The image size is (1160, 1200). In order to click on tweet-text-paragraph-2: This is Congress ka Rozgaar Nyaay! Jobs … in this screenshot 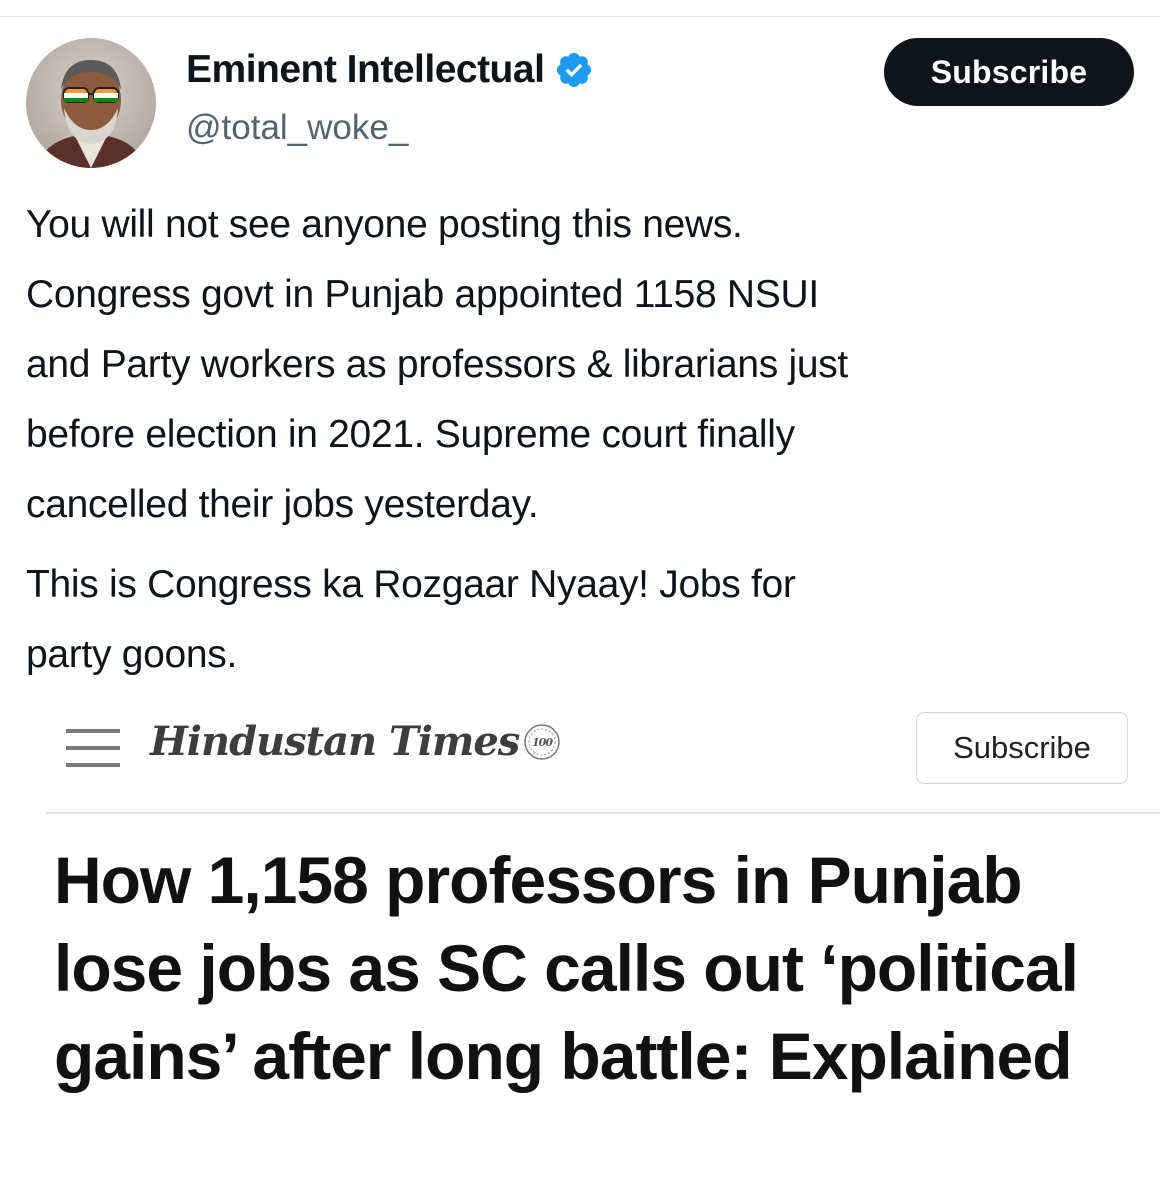, I will do `click(411, 619)`.